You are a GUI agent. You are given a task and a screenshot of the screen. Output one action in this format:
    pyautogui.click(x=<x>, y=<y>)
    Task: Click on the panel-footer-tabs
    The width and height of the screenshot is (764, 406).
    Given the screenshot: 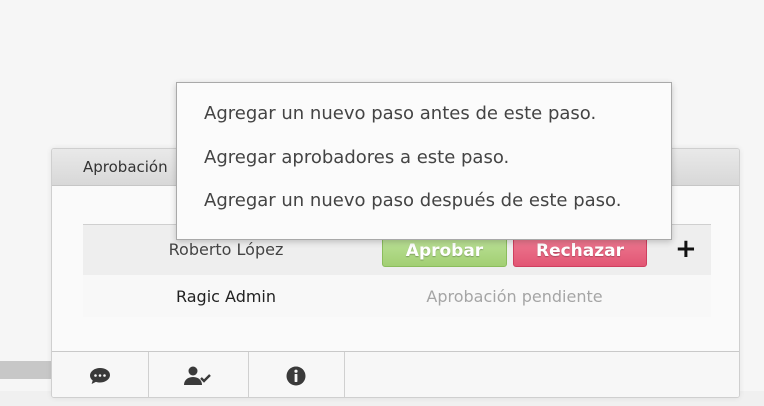 What is the action you would take?
    pyautogui.click(x=395, y=374)
    